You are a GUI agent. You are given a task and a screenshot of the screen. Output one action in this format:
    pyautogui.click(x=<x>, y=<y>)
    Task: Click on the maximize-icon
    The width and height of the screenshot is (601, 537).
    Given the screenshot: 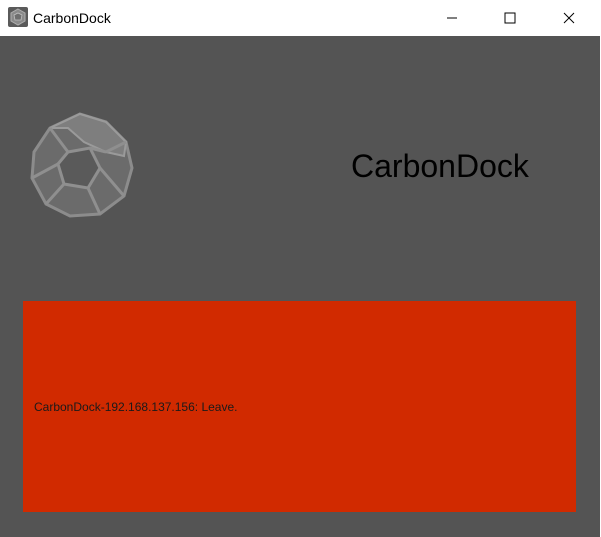 What is the action you would take?
    pyautogui.click(x=510, y=18)
    